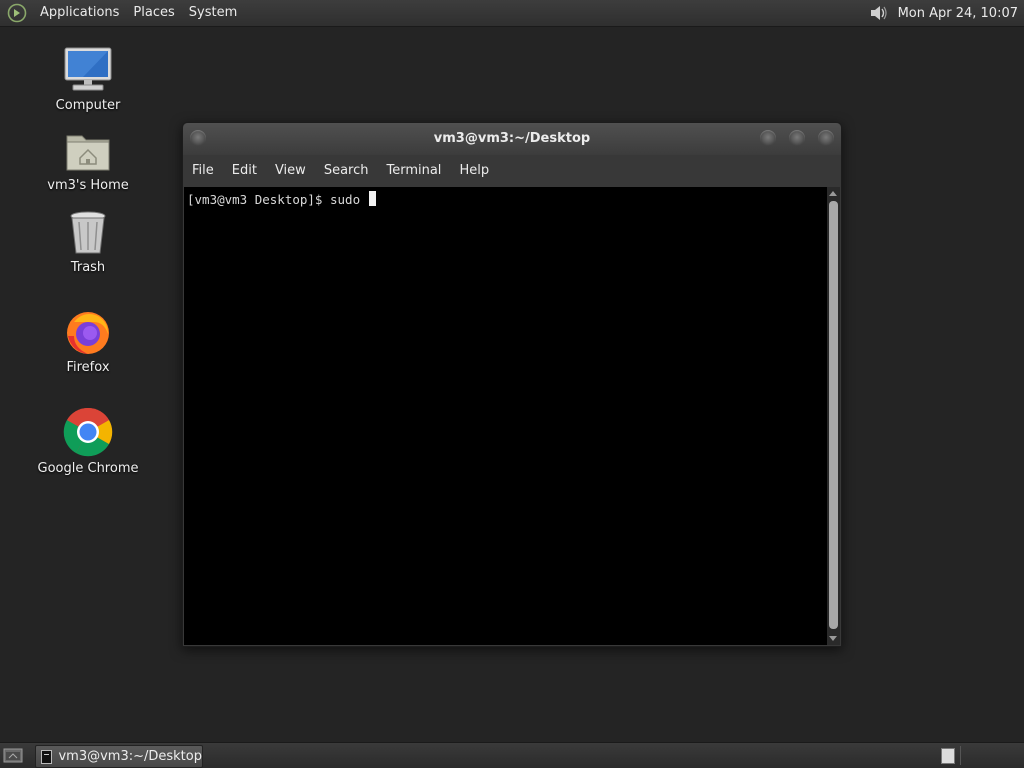 Image resolution: width=1024 pixels, height=768 pixels. What do you see at coordinates (244, 170) in the screenshot?
I see `menu-edit: Edit` at bounding box center [244, 170].